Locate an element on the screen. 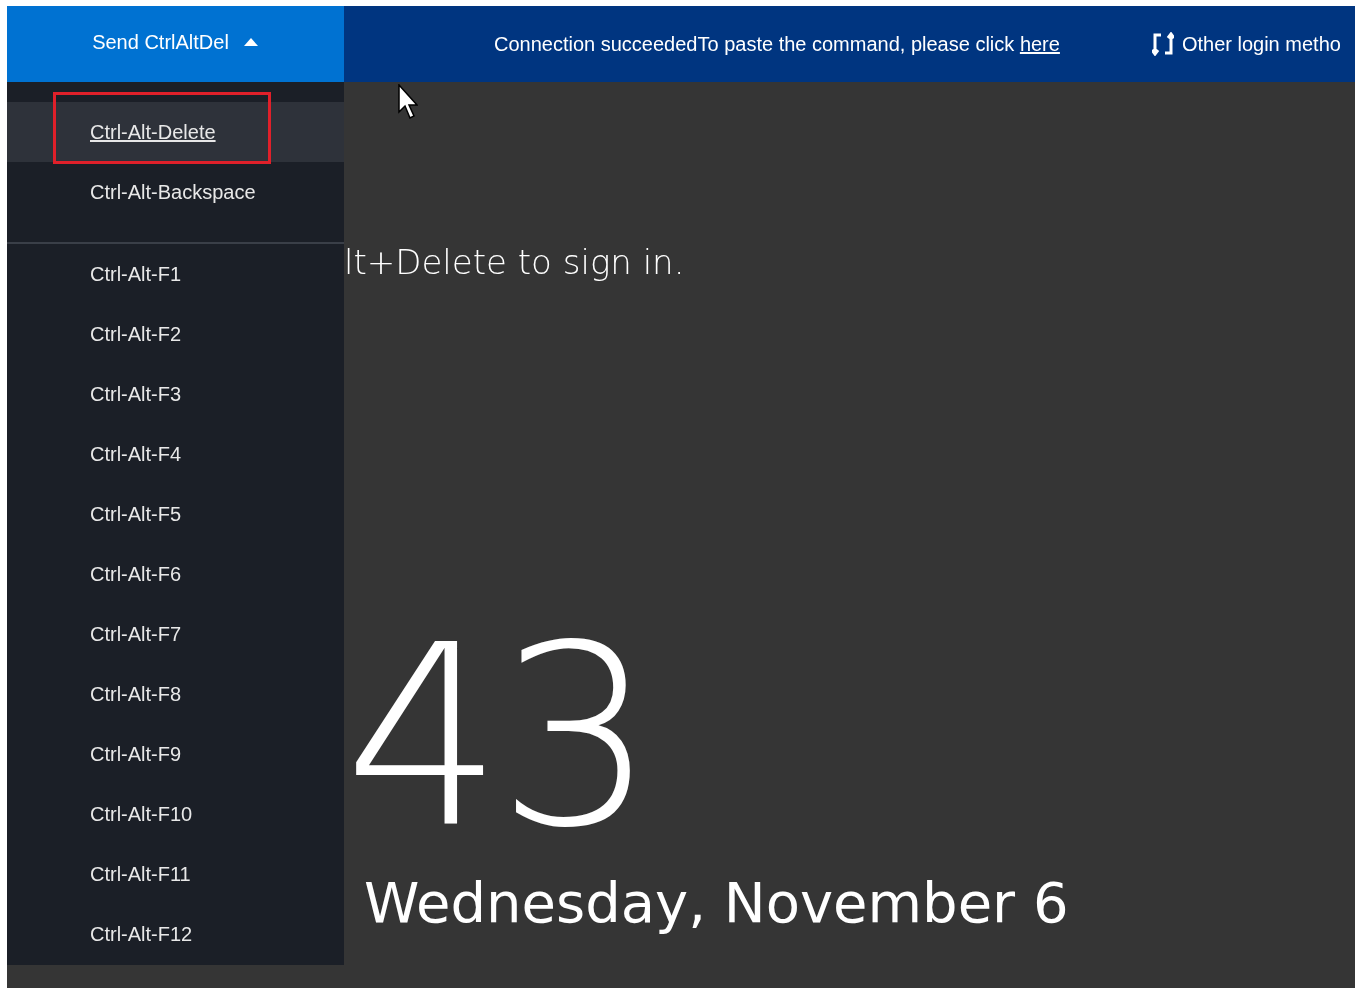 This screenshot has height=988, width=1369. here-link: here is located at coordinates (1039, 43).